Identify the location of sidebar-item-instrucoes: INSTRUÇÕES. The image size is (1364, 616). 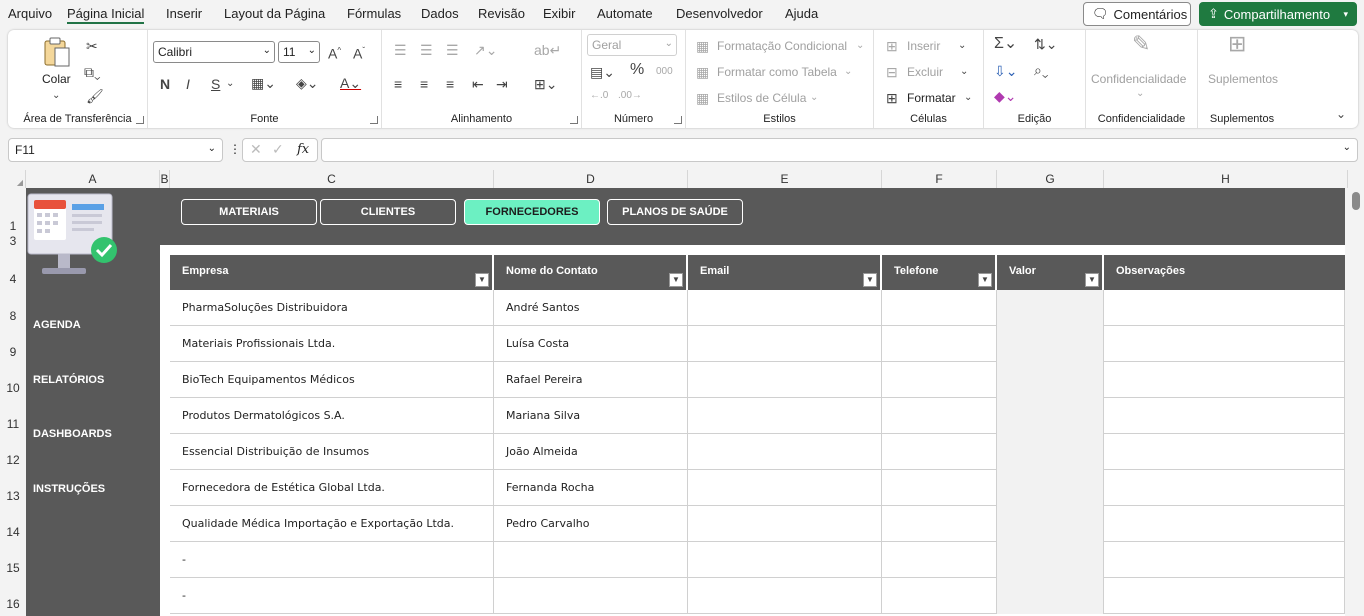
(69, 489).